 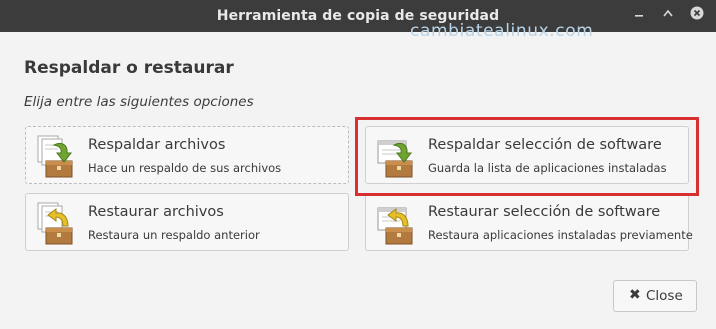 I want to click on watermark-text: cambiatealinux.com, so click(x=502, y=31).